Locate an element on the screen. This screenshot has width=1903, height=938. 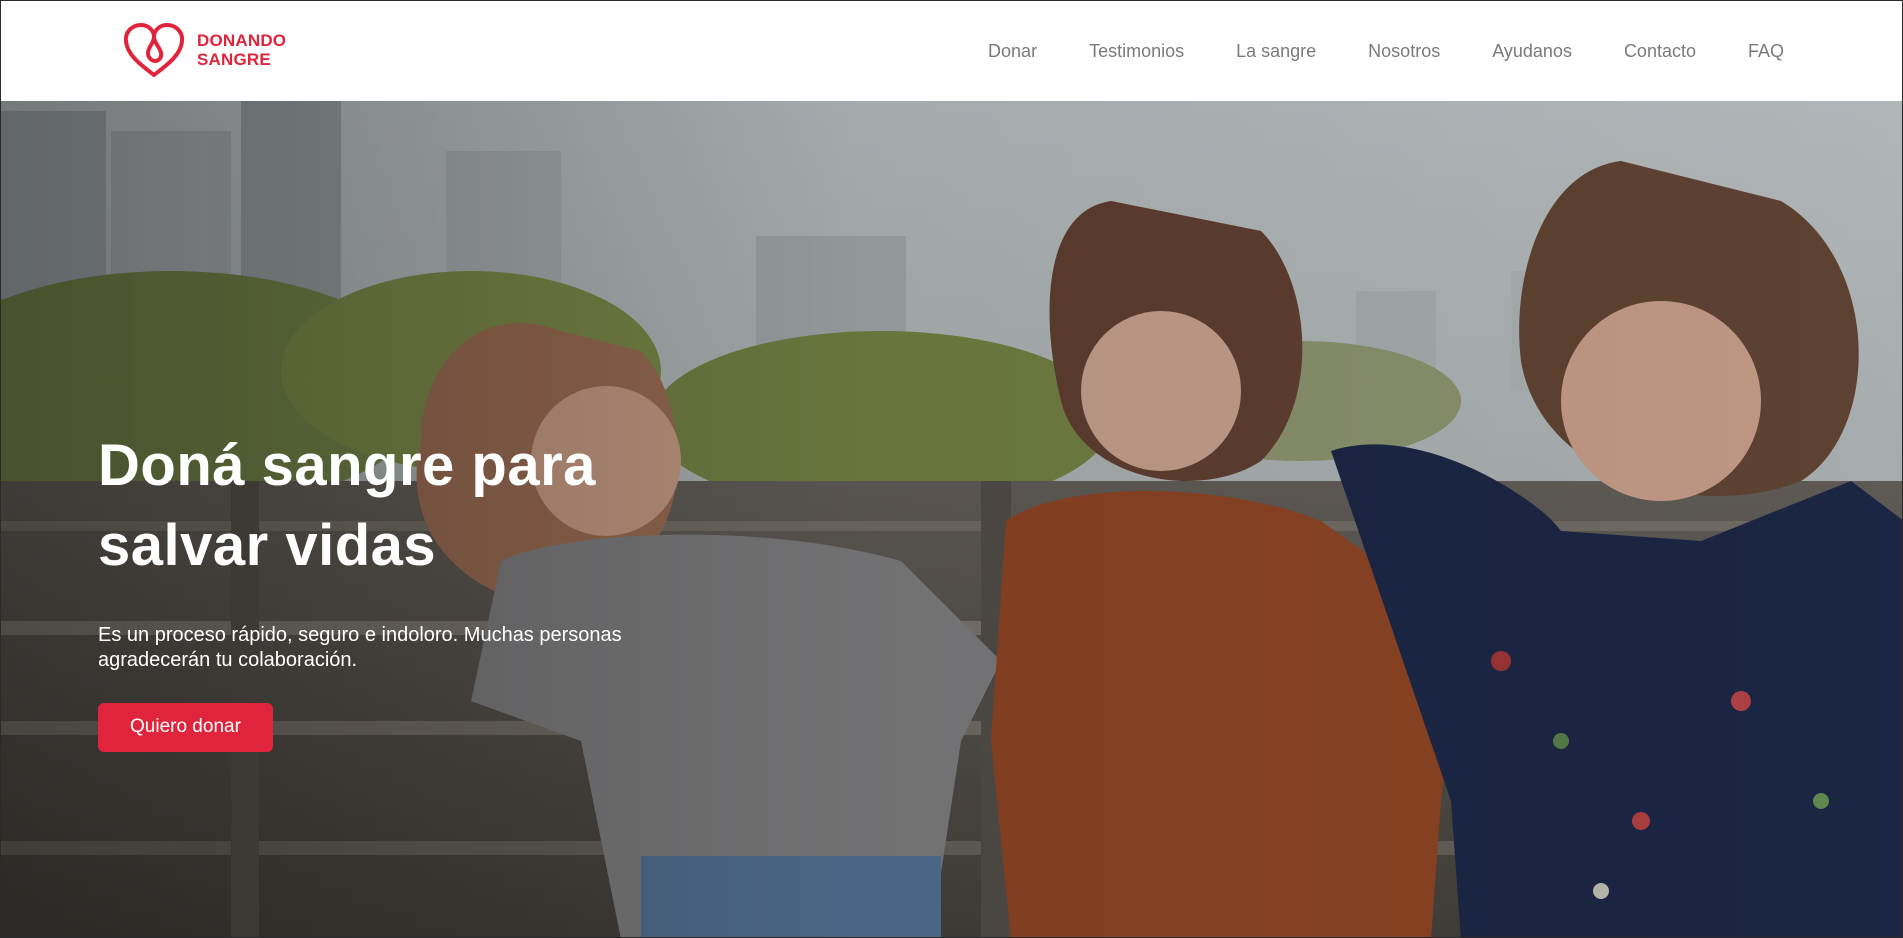
brand-line-2: SANGRE is located at coordinates (234, 59).